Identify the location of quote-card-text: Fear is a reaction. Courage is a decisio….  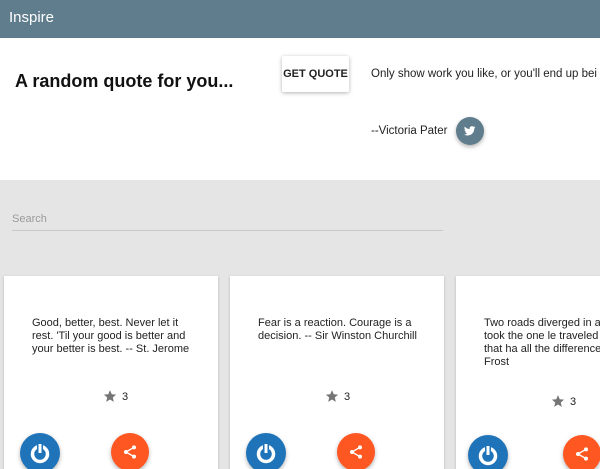
(337, 329).